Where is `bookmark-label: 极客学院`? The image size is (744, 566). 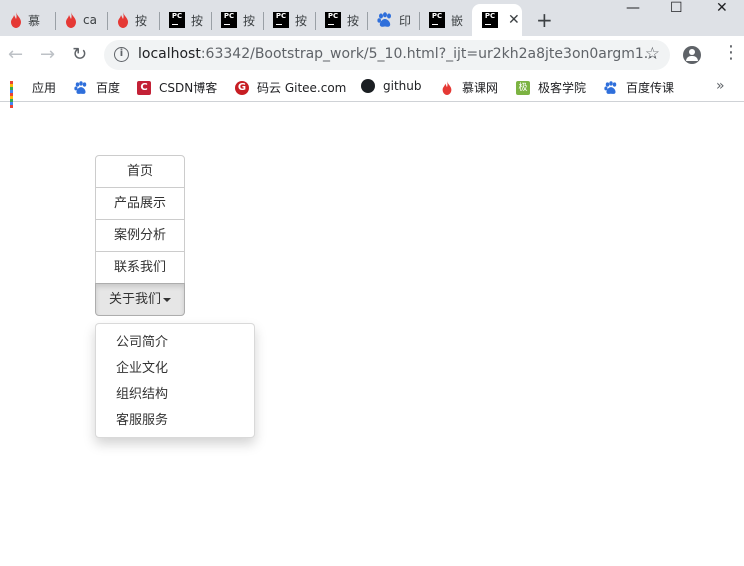 bookmark-label: 极客学院 is located at coordinates (562, 88).